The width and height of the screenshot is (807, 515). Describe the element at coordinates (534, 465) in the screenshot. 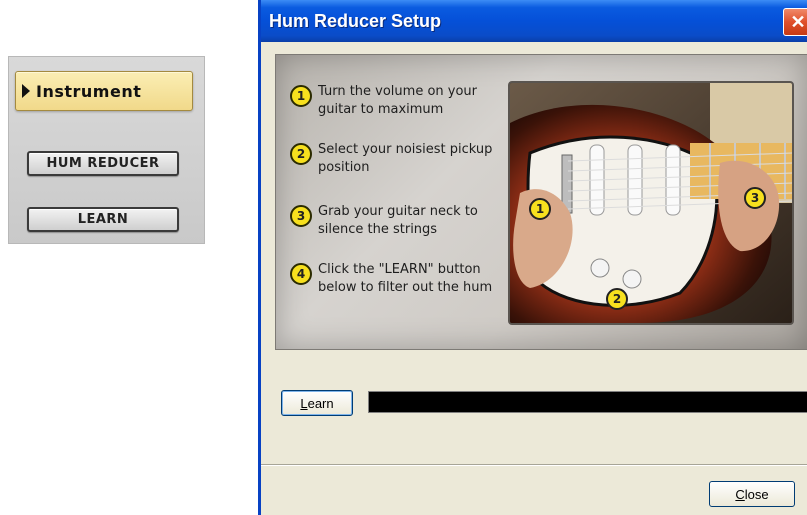

I see `separator` at that location.